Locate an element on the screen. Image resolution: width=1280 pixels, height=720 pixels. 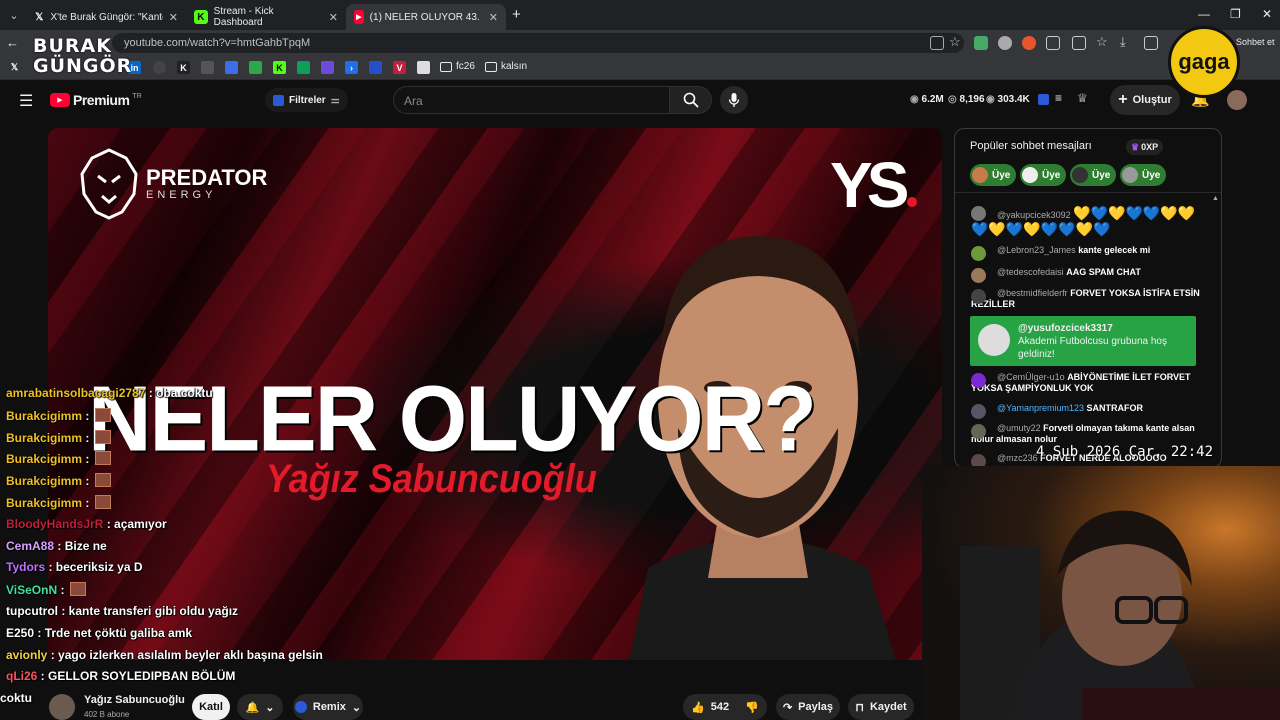
browser-tab: 𝕏 X'te Burak Güngör: "Kante transfe ✕ is located at coordinates (106, 17).